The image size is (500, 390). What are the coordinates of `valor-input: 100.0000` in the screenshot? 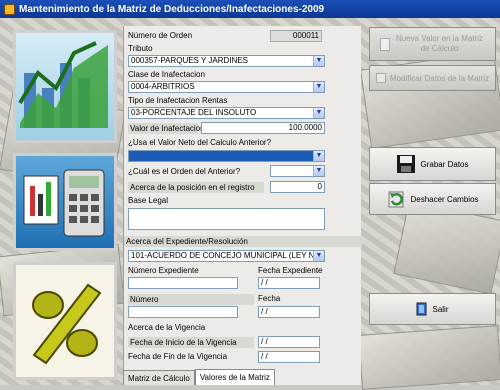 It's located at (263, 128).